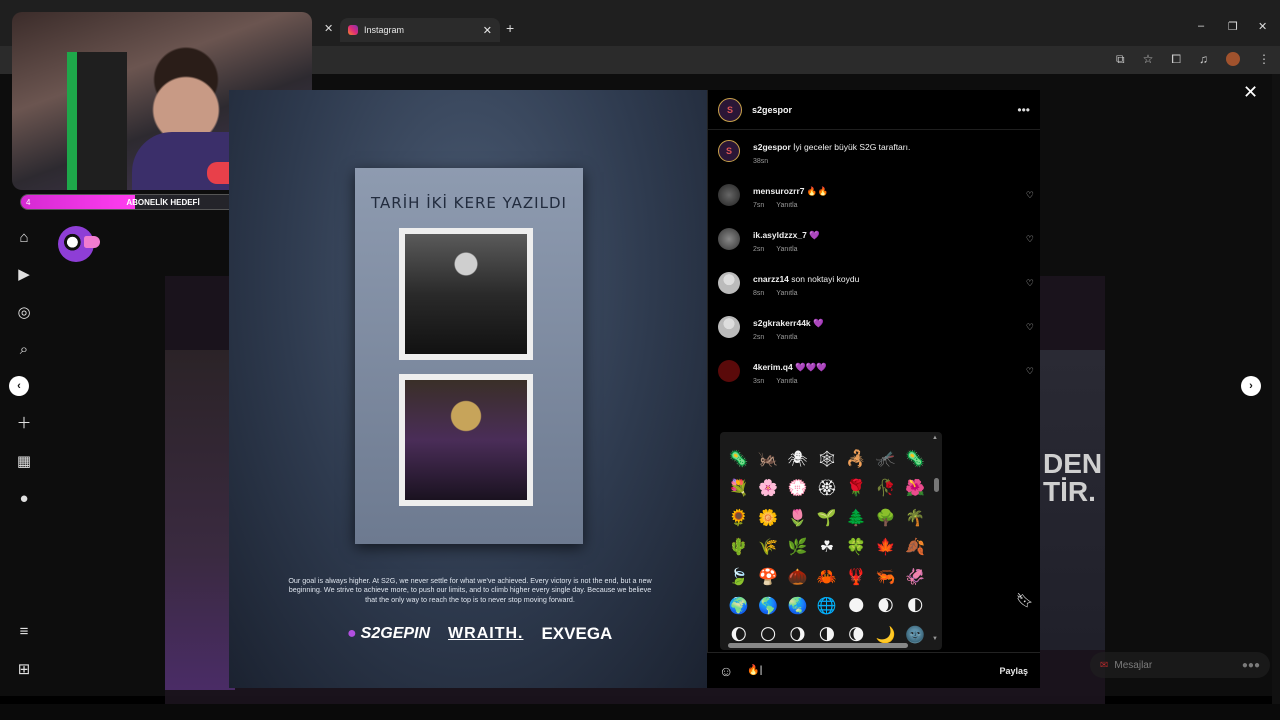  I want to click on star-icon: ☆, so click(1148, 59).